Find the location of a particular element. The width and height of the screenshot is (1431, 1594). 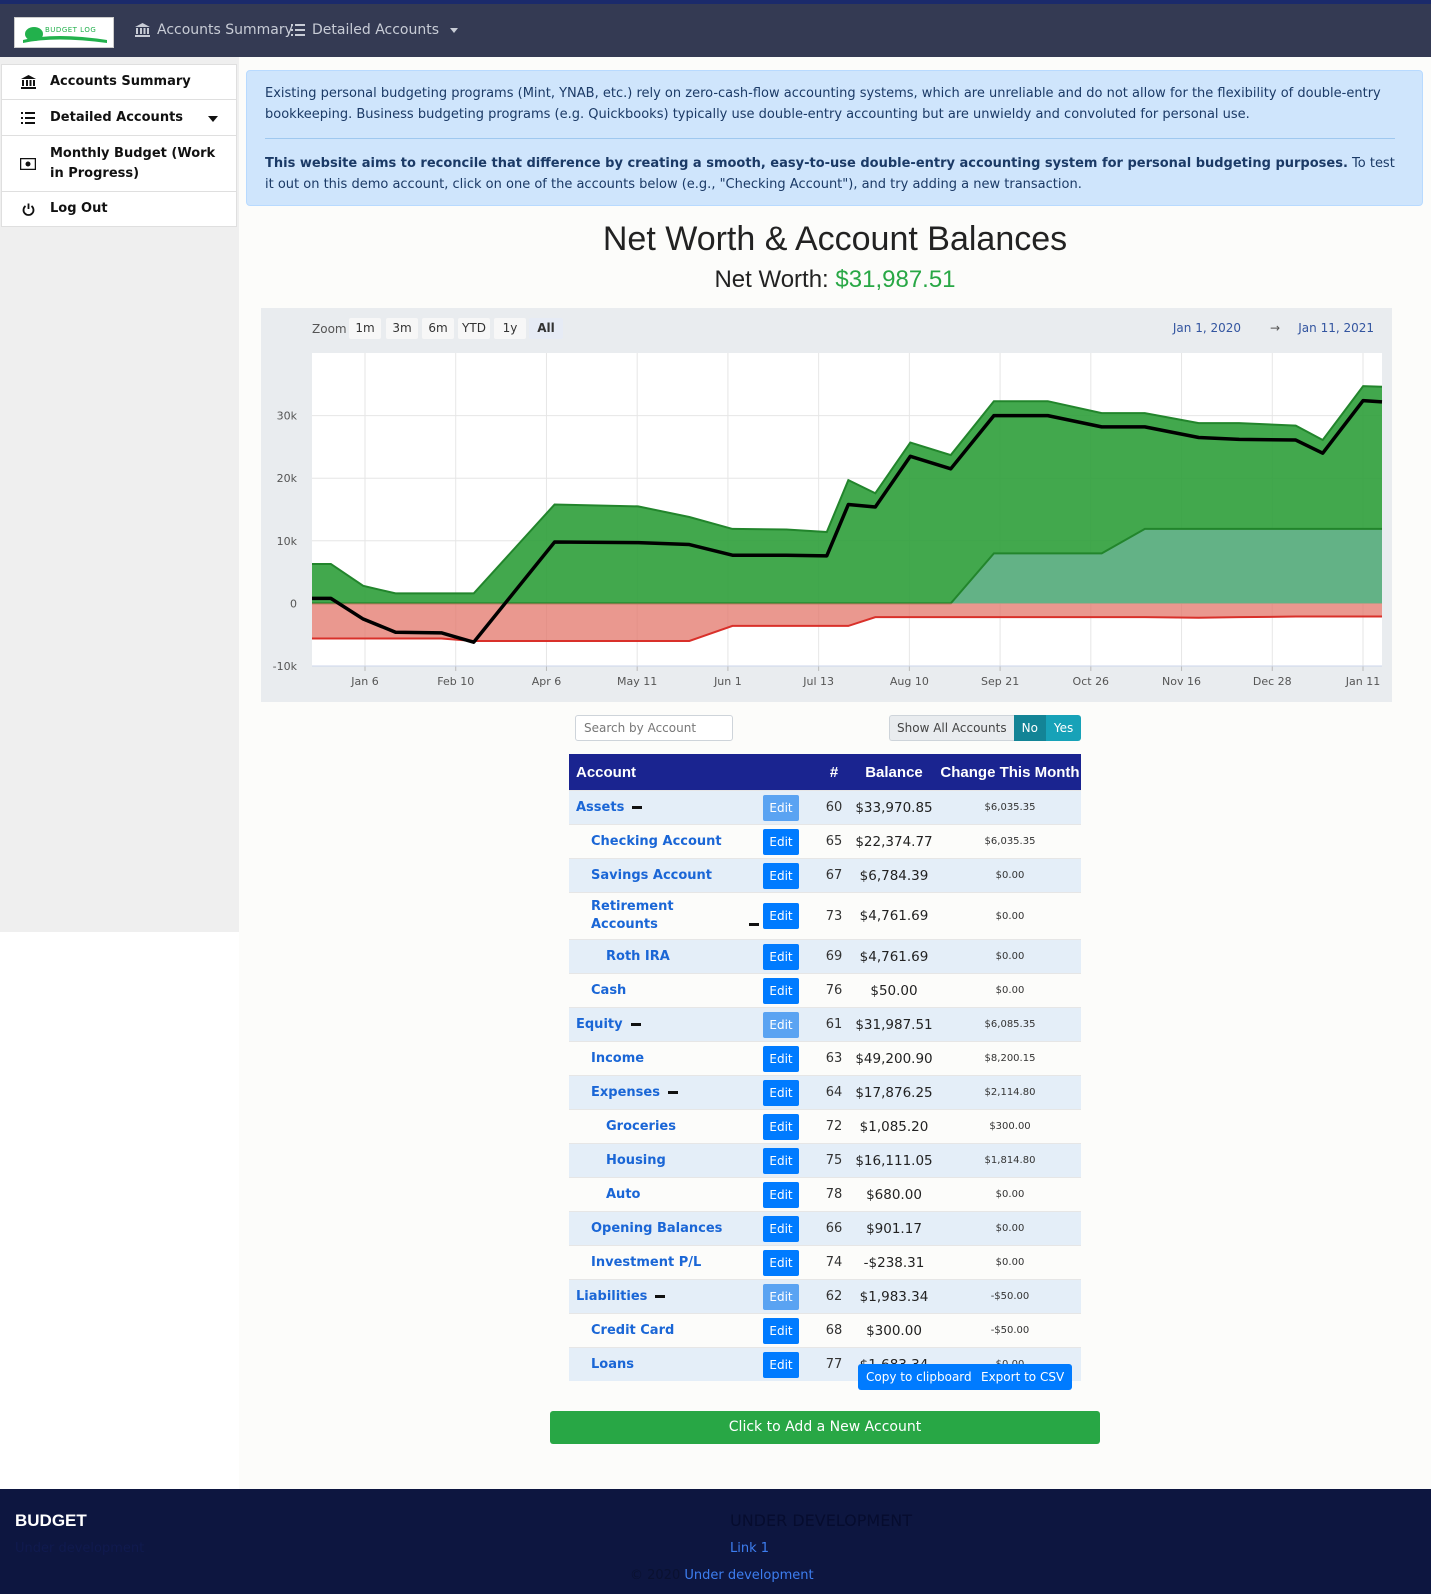

sidebar-item-accounts-summary: Accounts Summary is located at coordinates (119, 82).